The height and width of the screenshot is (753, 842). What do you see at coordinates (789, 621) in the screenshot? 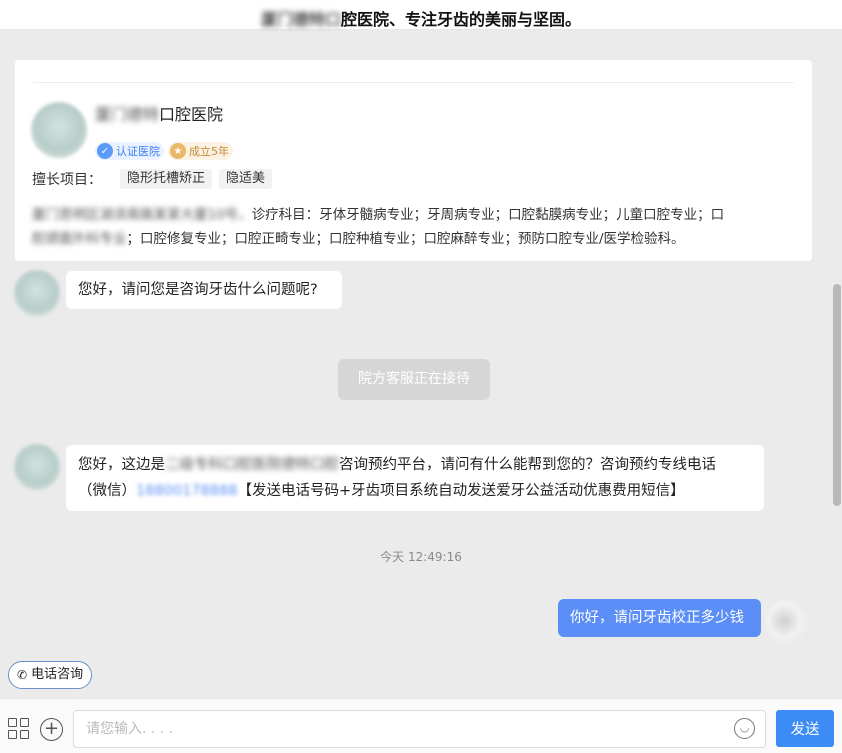
I see `user-avatar` at bounding box center [789, 621].